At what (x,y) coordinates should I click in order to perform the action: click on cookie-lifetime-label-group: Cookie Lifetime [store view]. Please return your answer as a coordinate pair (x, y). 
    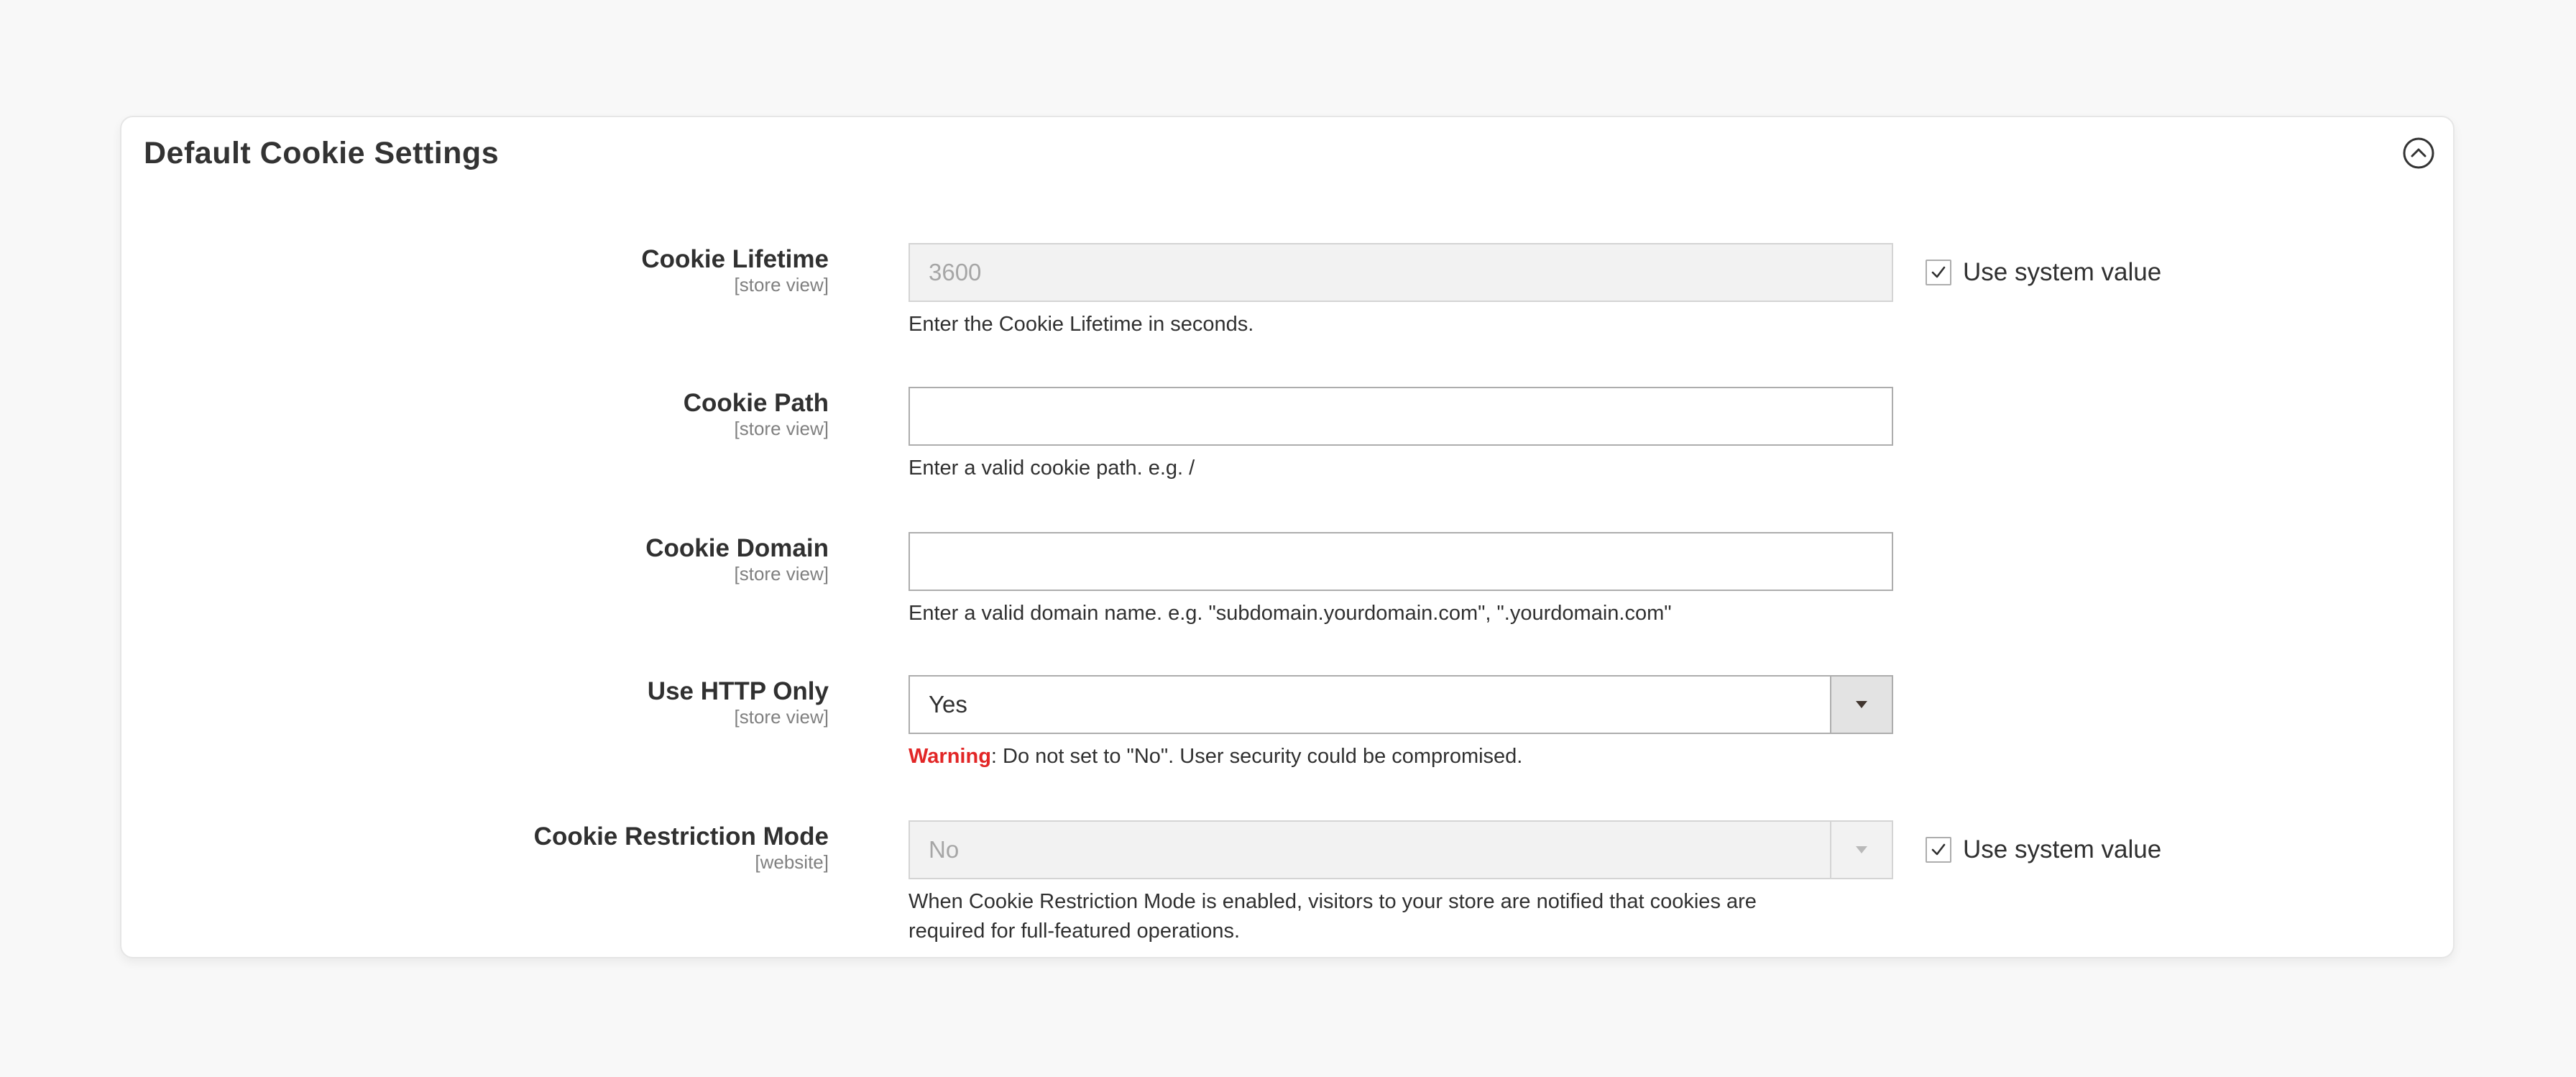
    Looking at the image, I should click on (735, 270).